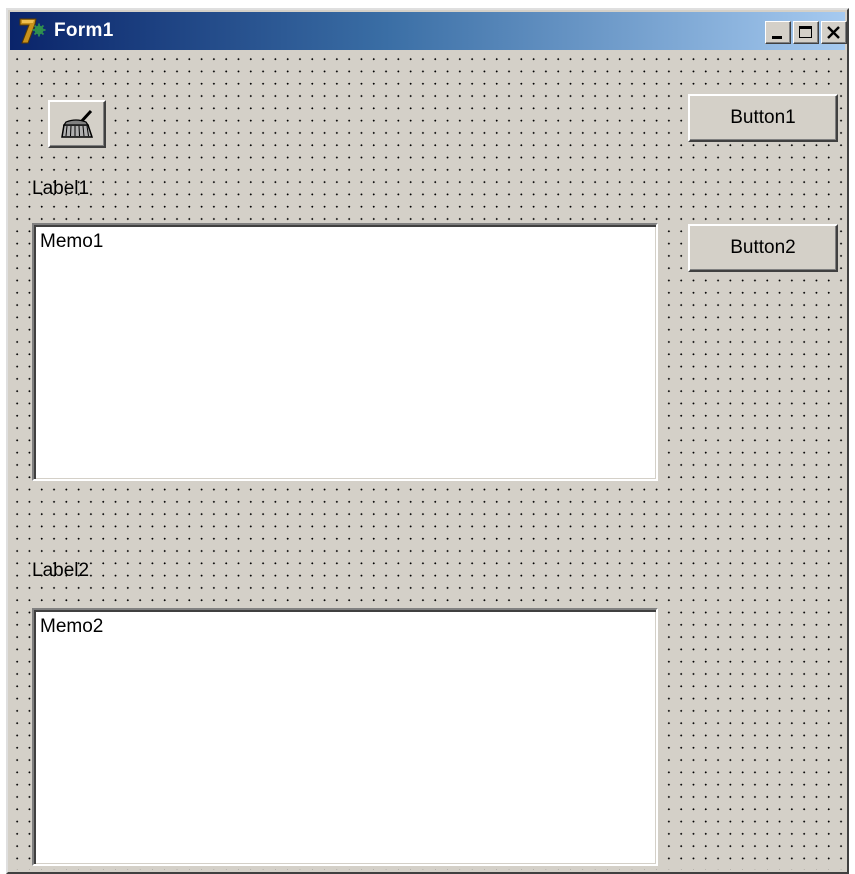 This screenshot has width=855, height=874. What do you see at coordinates (33, 31) in the screenshot?
I see `delphi-7-app-icon` at bounding box center [33, 31].